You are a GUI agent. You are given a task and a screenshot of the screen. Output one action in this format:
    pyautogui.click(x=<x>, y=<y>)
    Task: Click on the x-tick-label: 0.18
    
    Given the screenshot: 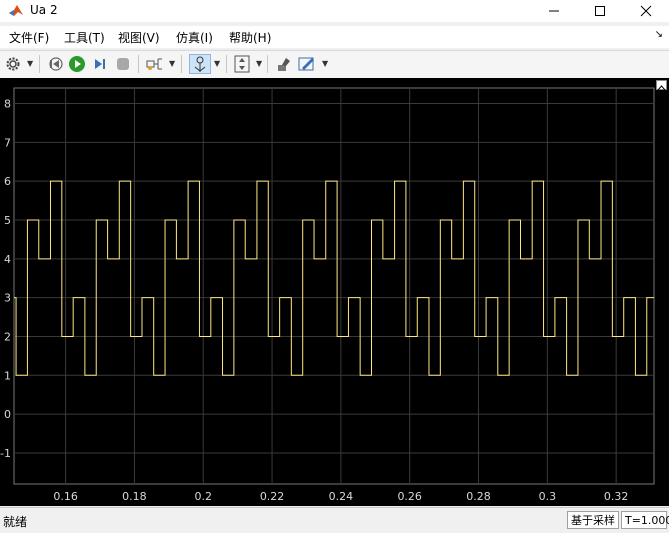 What is the action you would take?
    pyautogui.click(x=134, y=496)
    